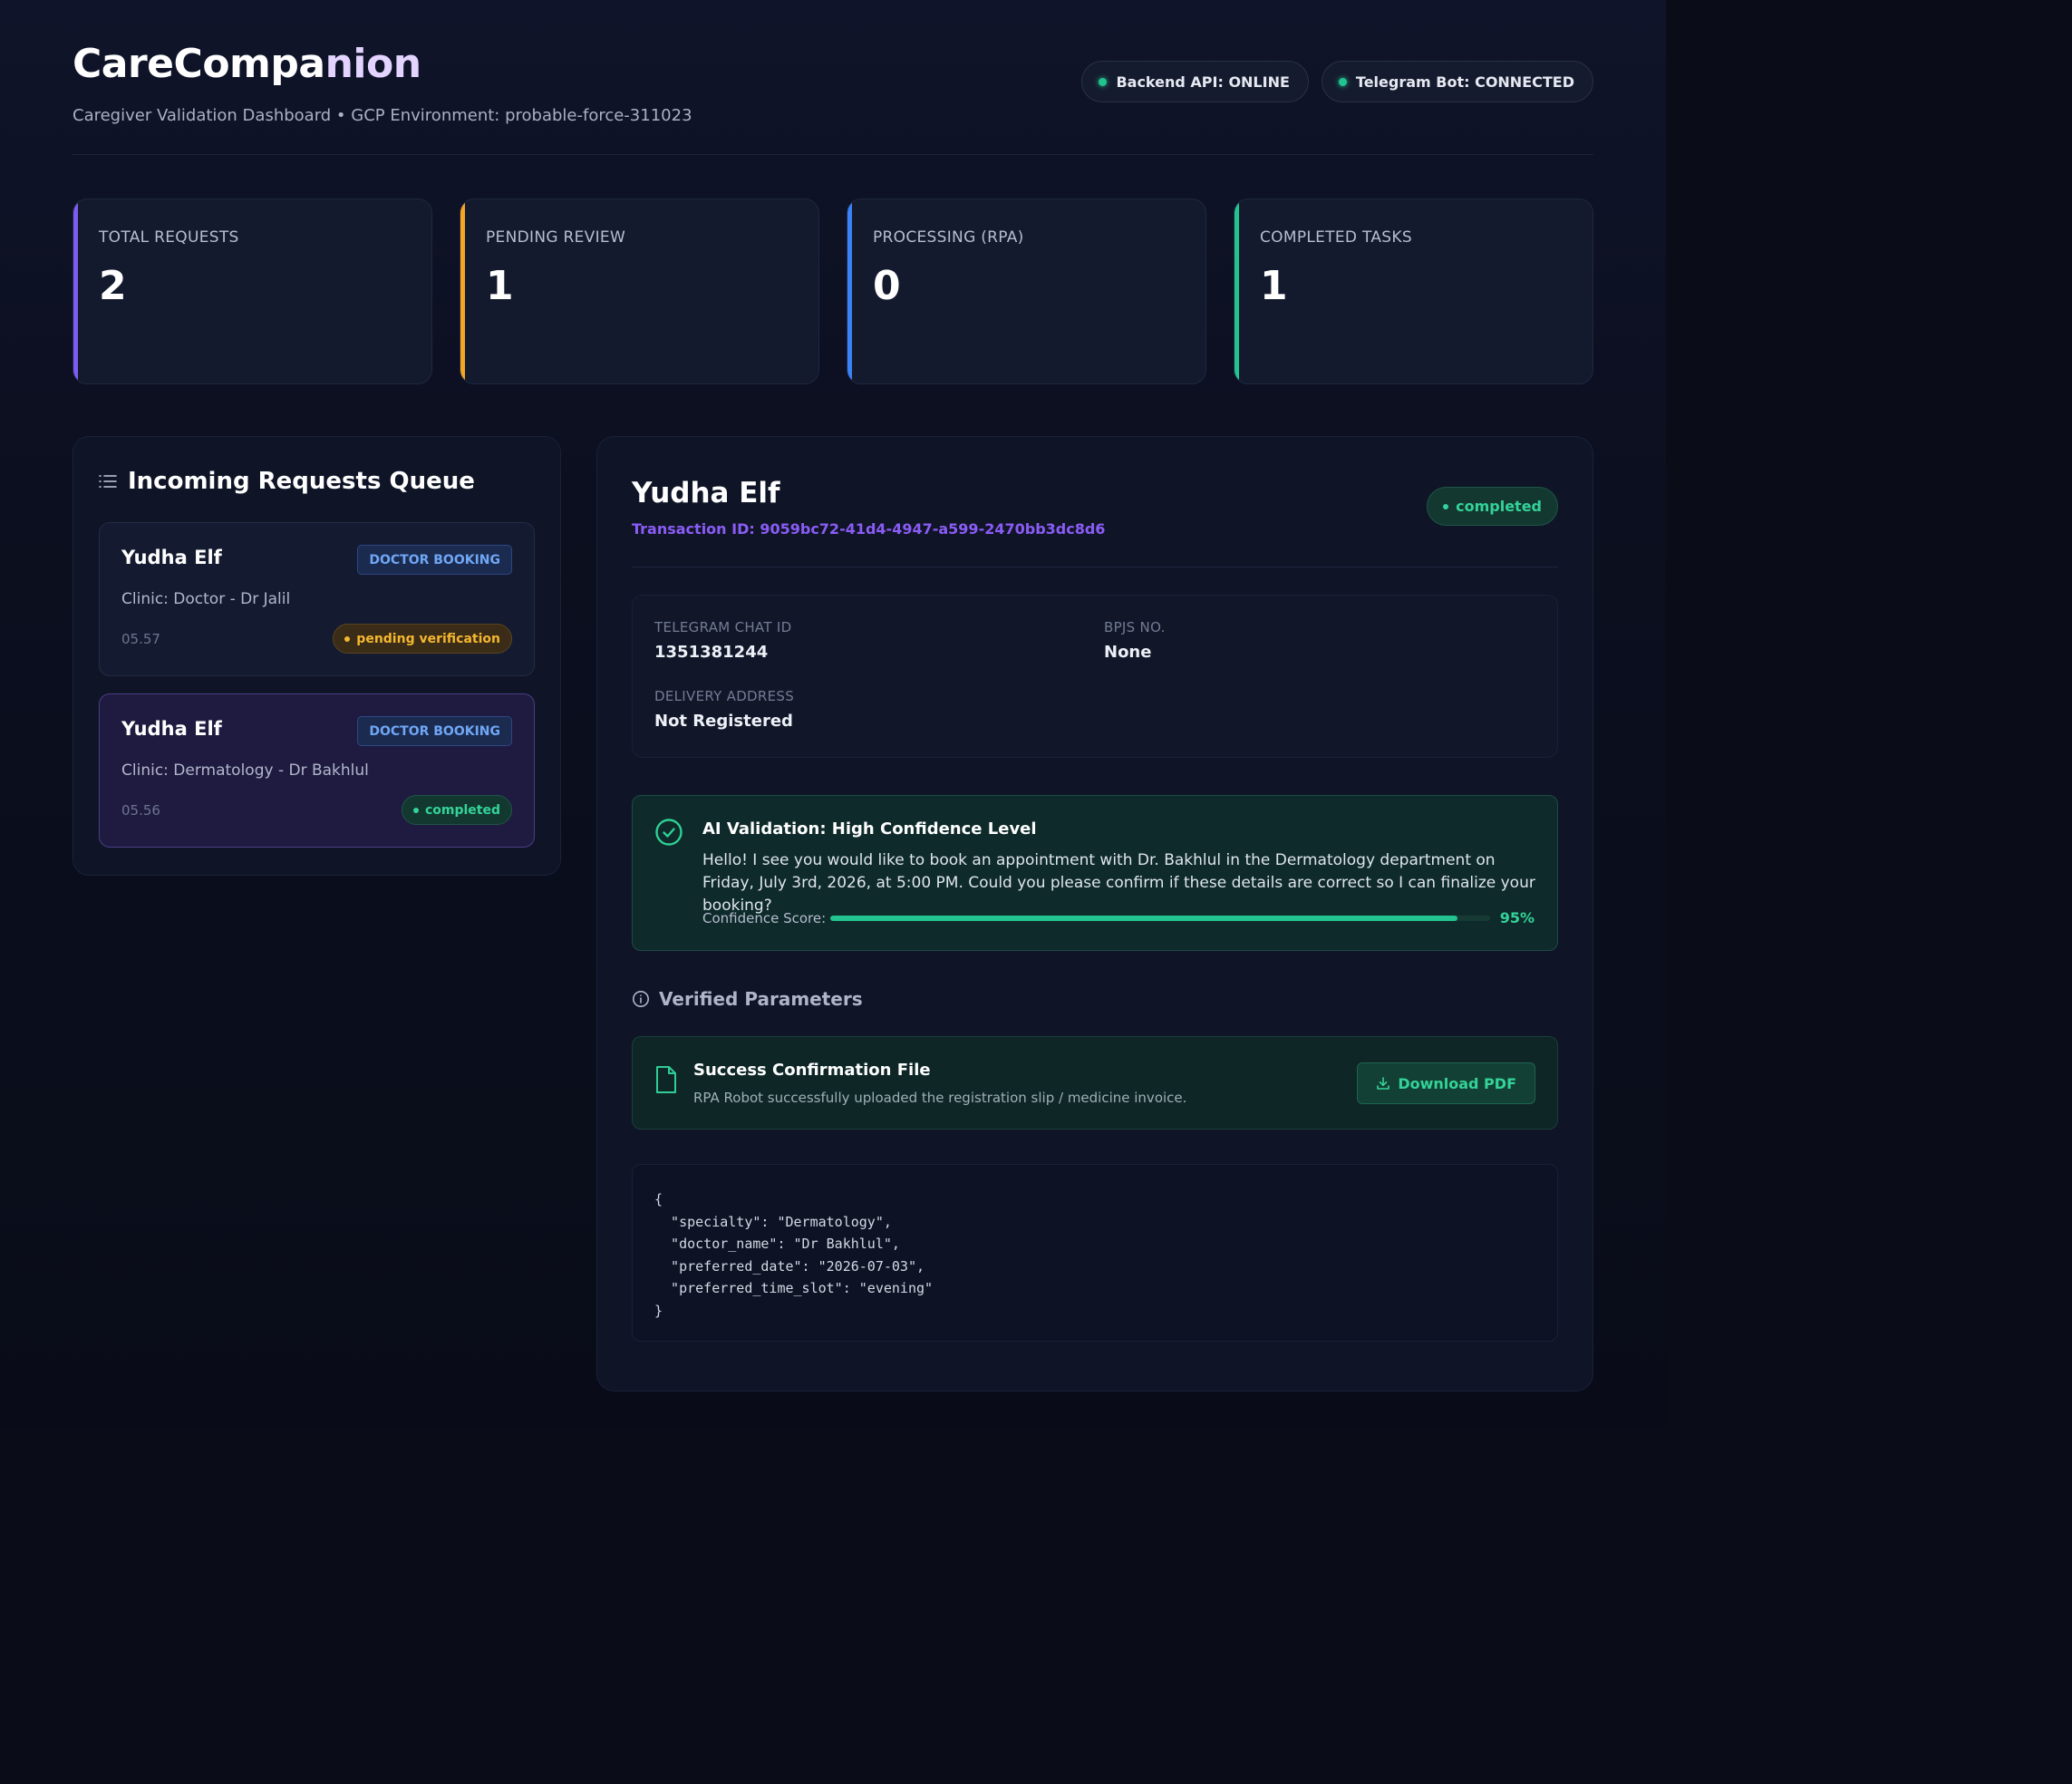  Describe the element at coordinates (669, 833) in the screenshot. I see `check-circle-icon` at that location.